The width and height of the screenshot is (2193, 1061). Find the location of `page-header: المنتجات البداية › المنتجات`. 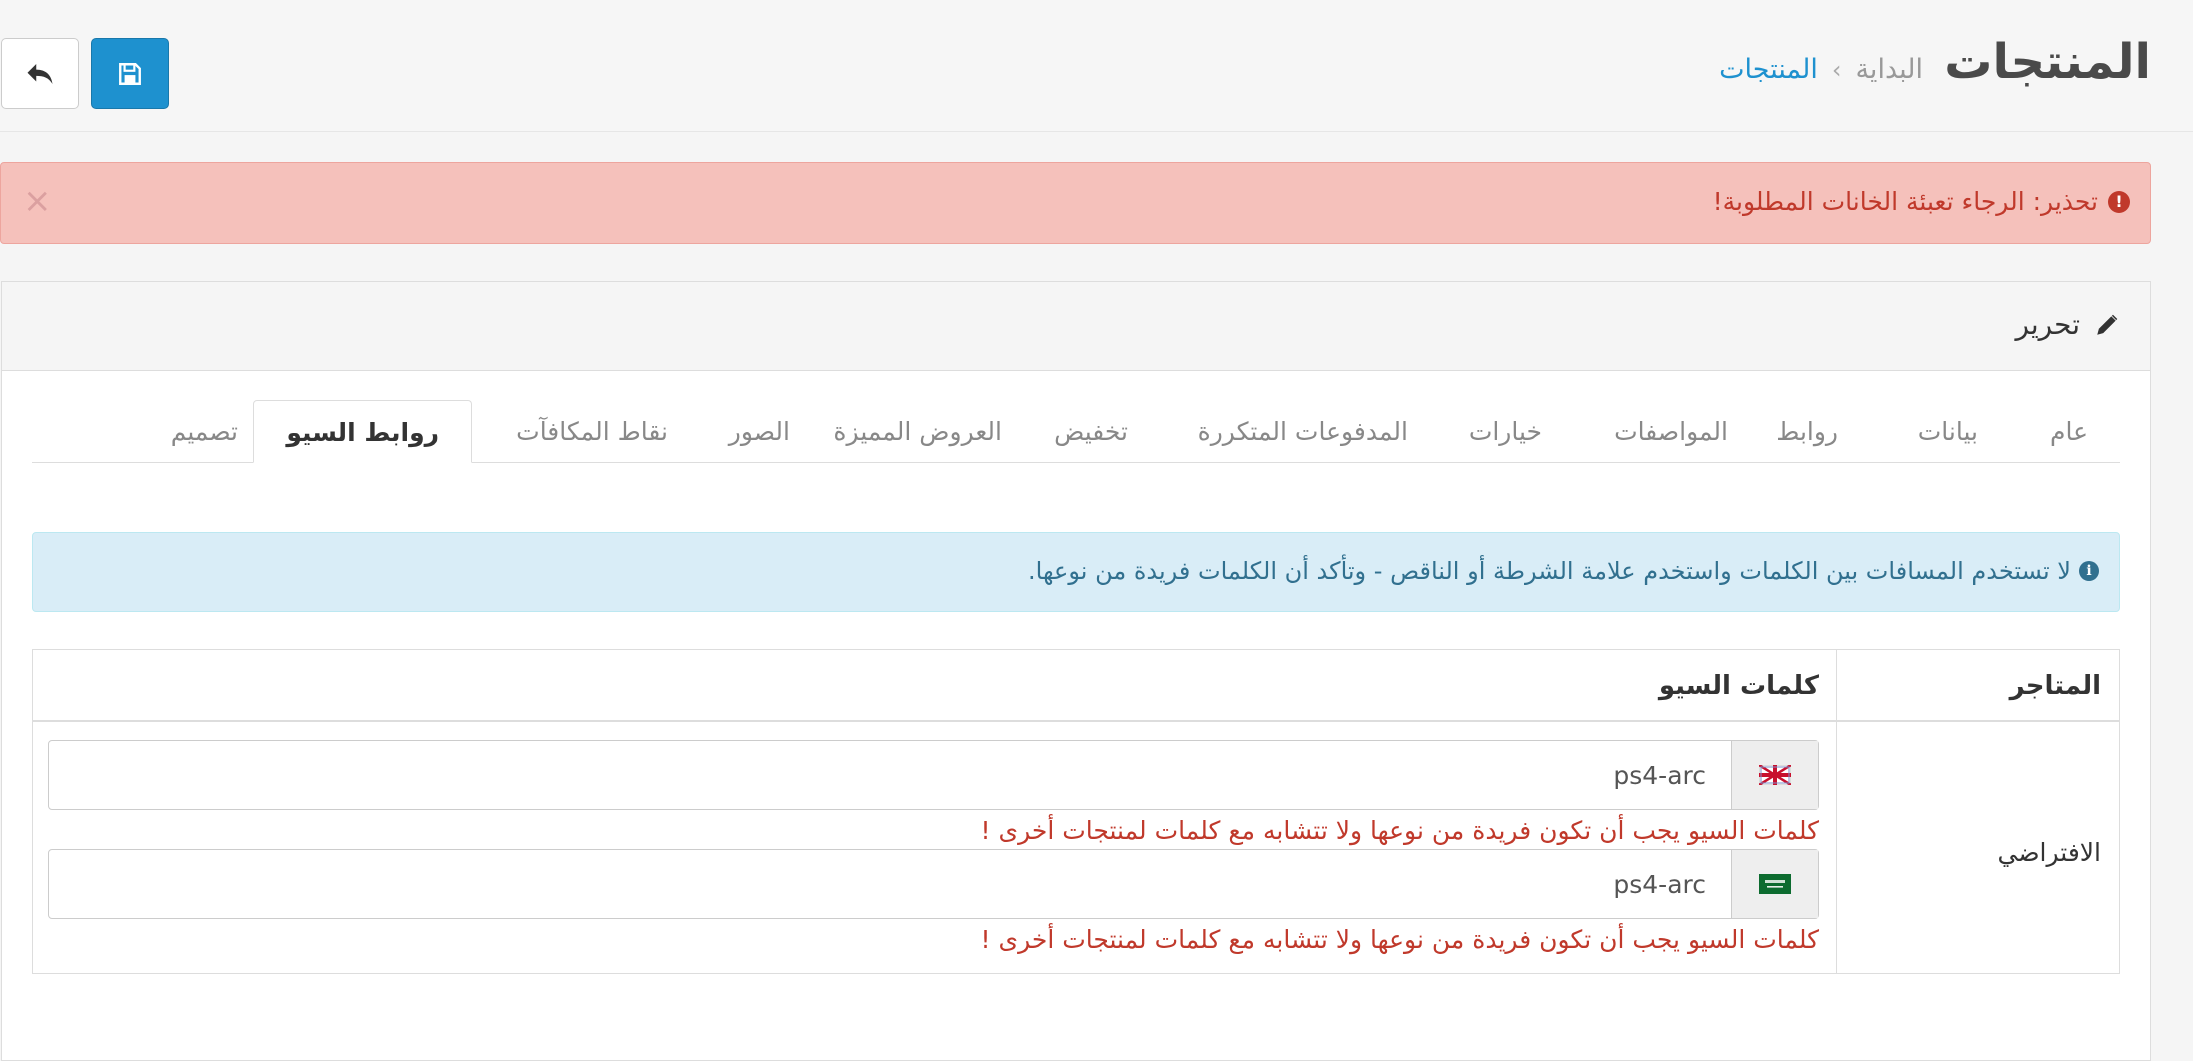

page-header: المنتجات البداية › المنتجات is located at coordinates (1096, 66).